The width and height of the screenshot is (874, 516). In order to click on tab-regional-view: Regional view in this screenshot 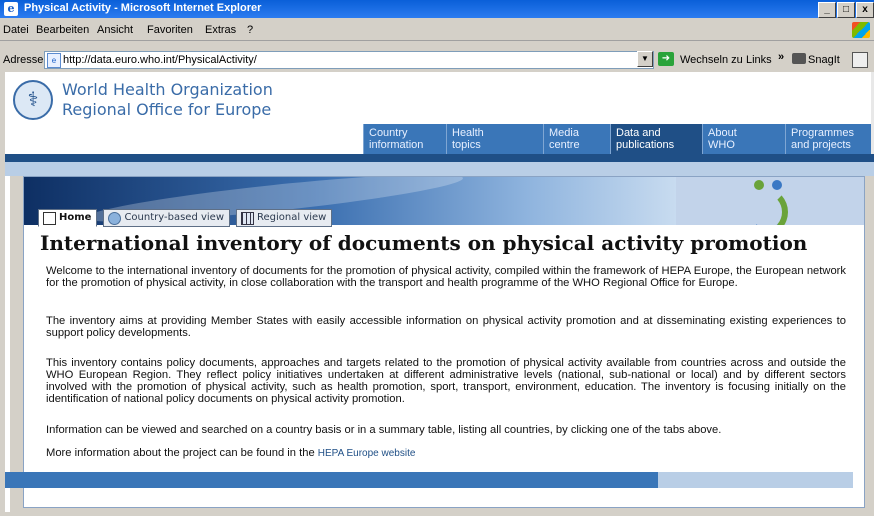, I will do `click(284, 218)`.